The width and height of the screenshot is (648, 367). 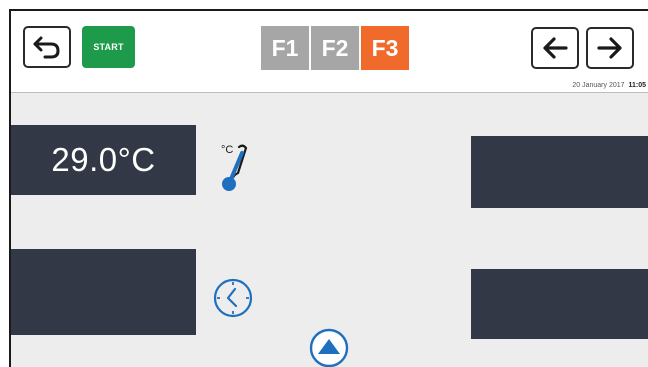 I want to click on time-text: 11:05, so click(x=637, y=85).